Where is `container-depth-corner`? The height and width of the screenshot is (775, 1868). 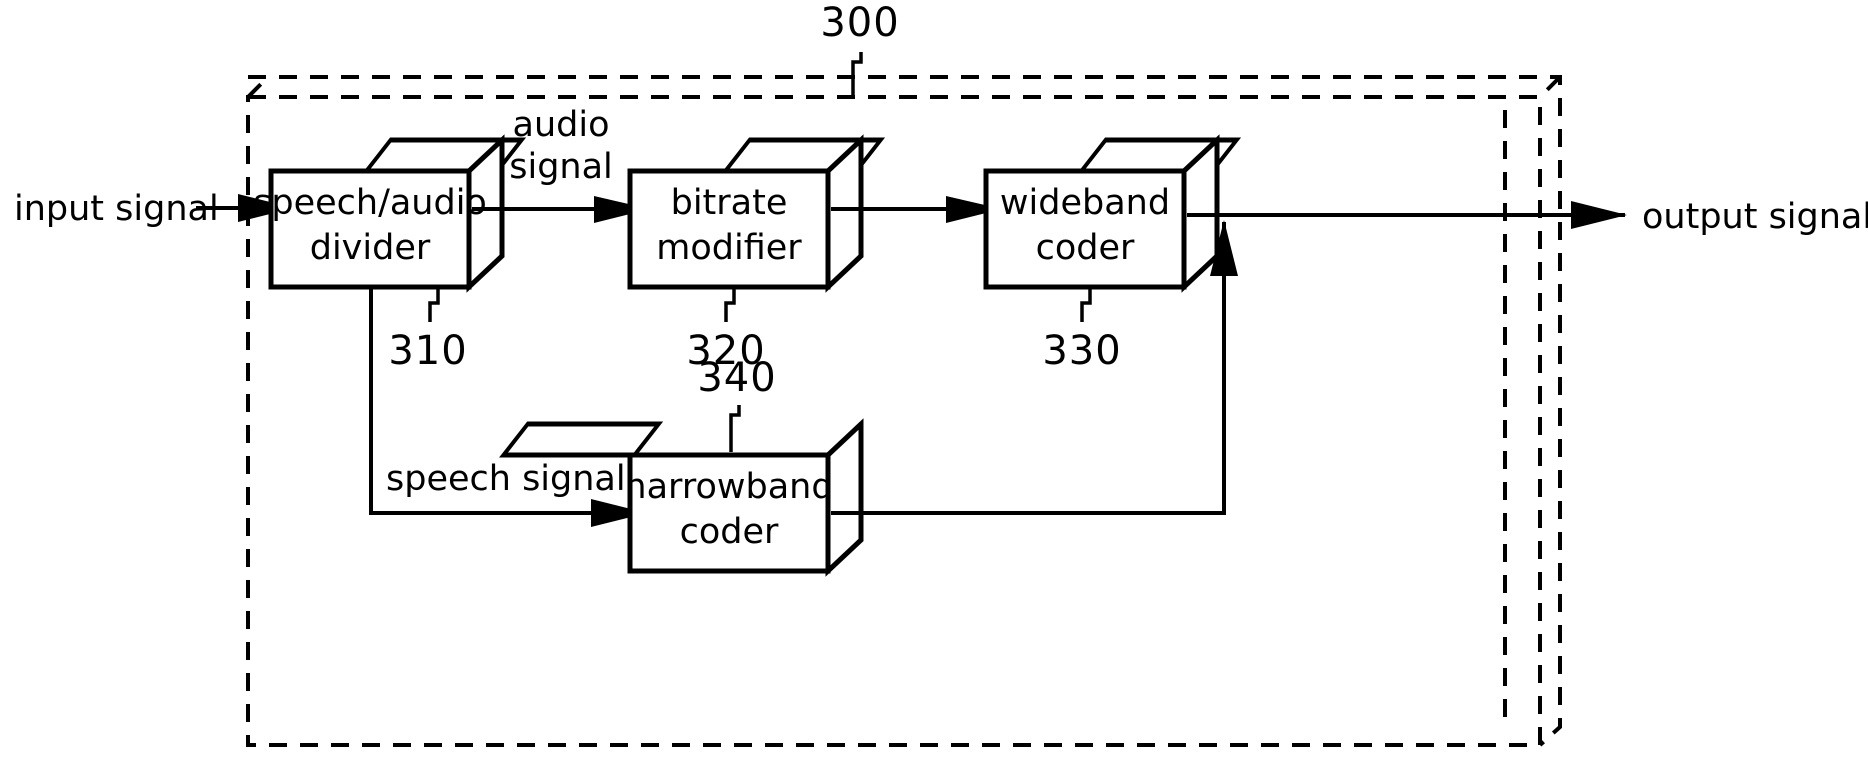
container-depth-corner is located at coordinates (1550, 87).